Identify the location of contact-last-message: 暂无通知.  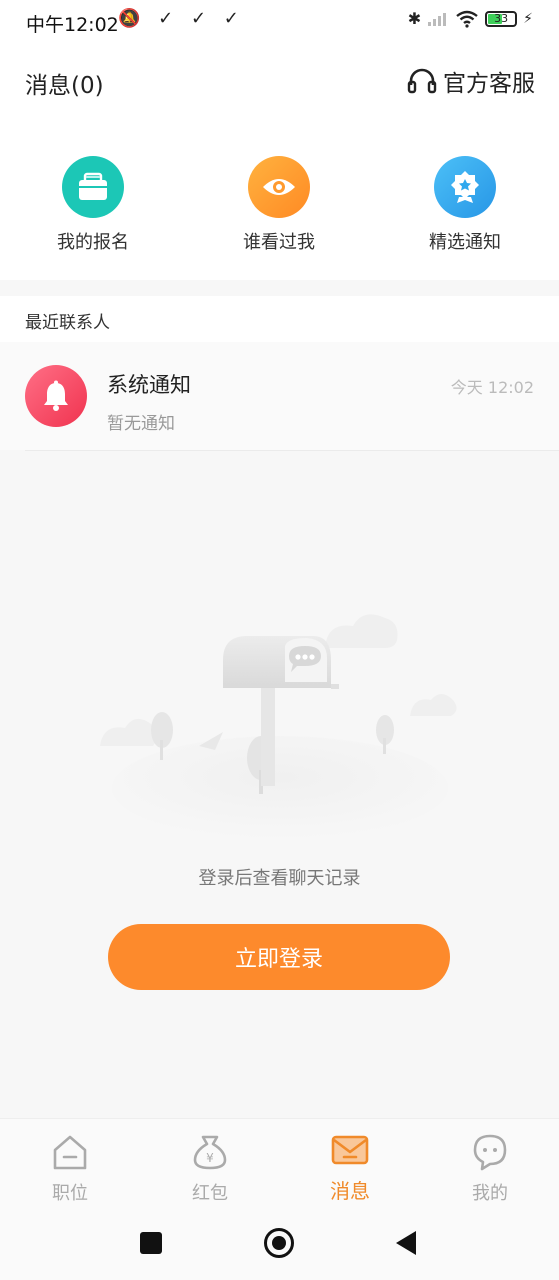
(141, 424).